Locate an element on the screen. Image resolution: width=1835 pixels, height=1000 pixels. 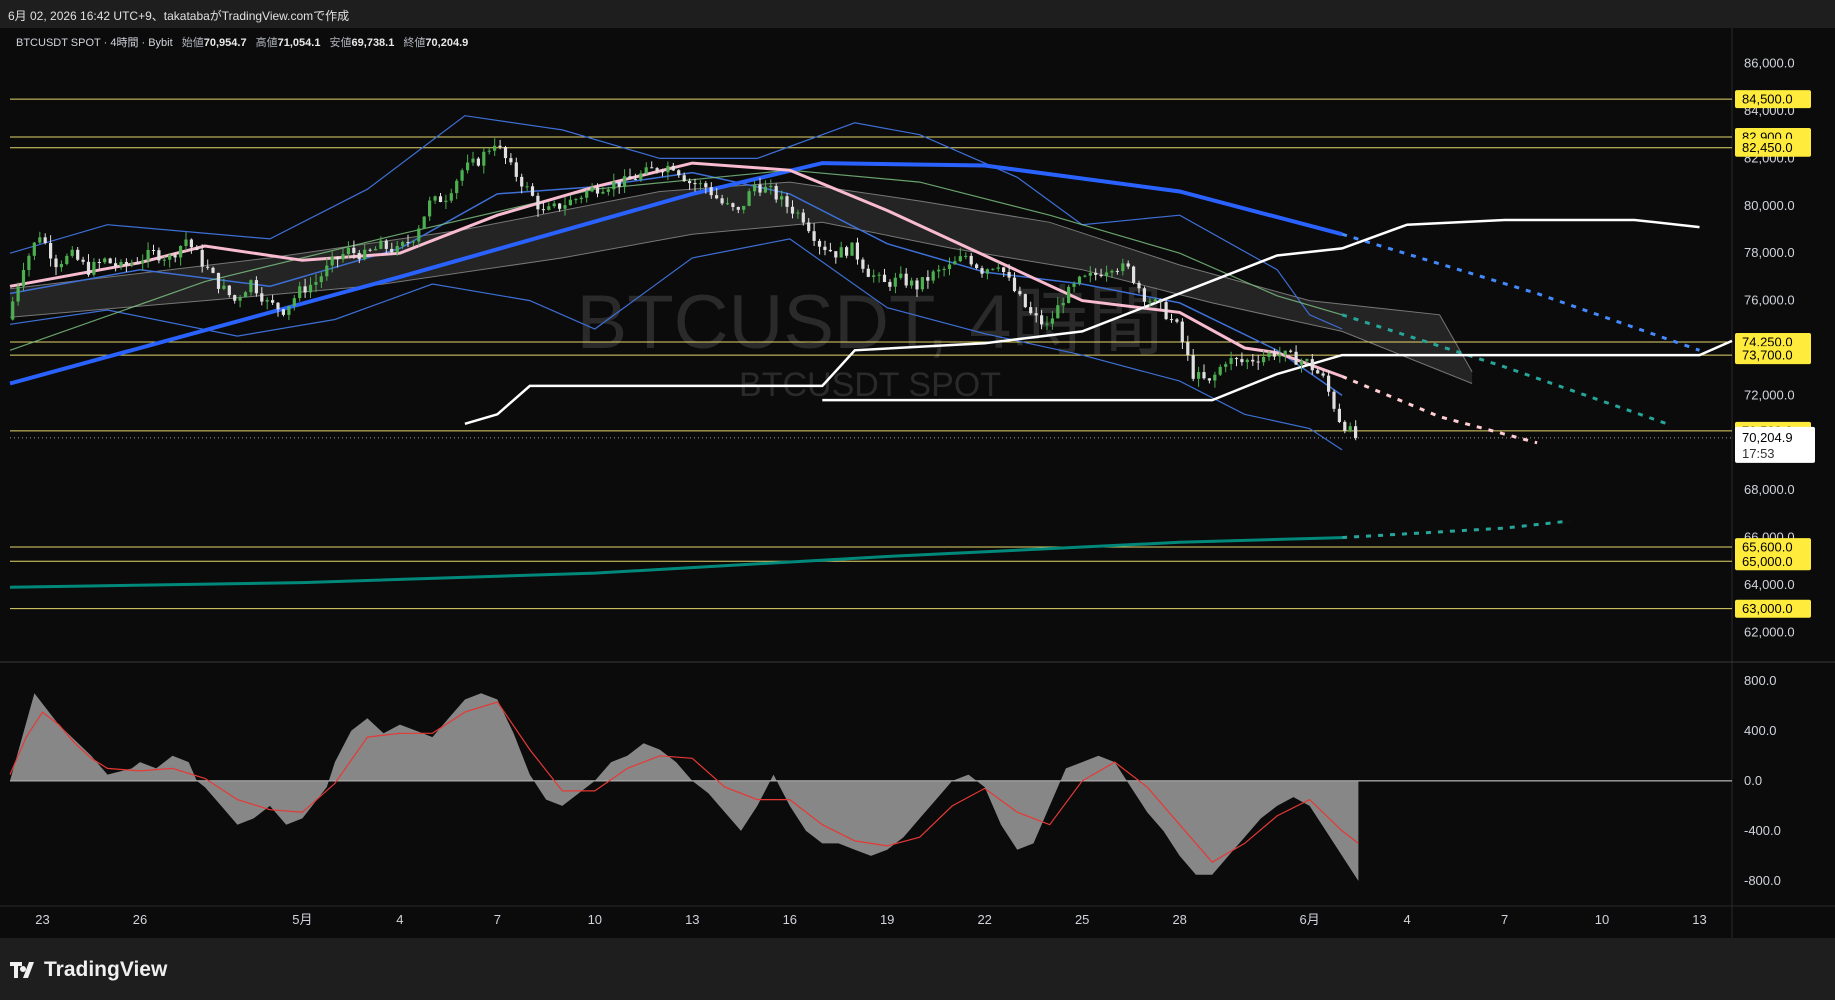
watermark-main: BTCUSDT, 4時間 is located at coordinates (870, 322).